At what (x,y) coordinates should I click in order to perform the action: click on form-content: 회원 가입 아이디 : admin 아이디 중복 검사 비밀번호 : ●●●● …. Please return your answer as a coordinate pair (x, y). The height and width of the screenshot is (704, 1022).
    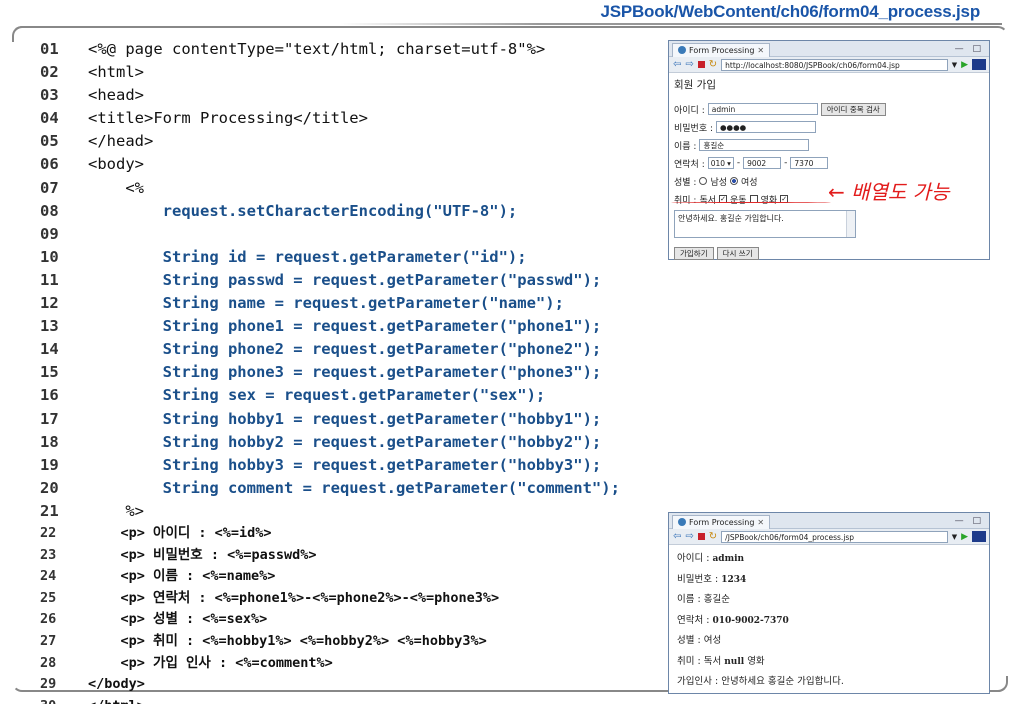
    Looking at the image, I should click on (829, 169).